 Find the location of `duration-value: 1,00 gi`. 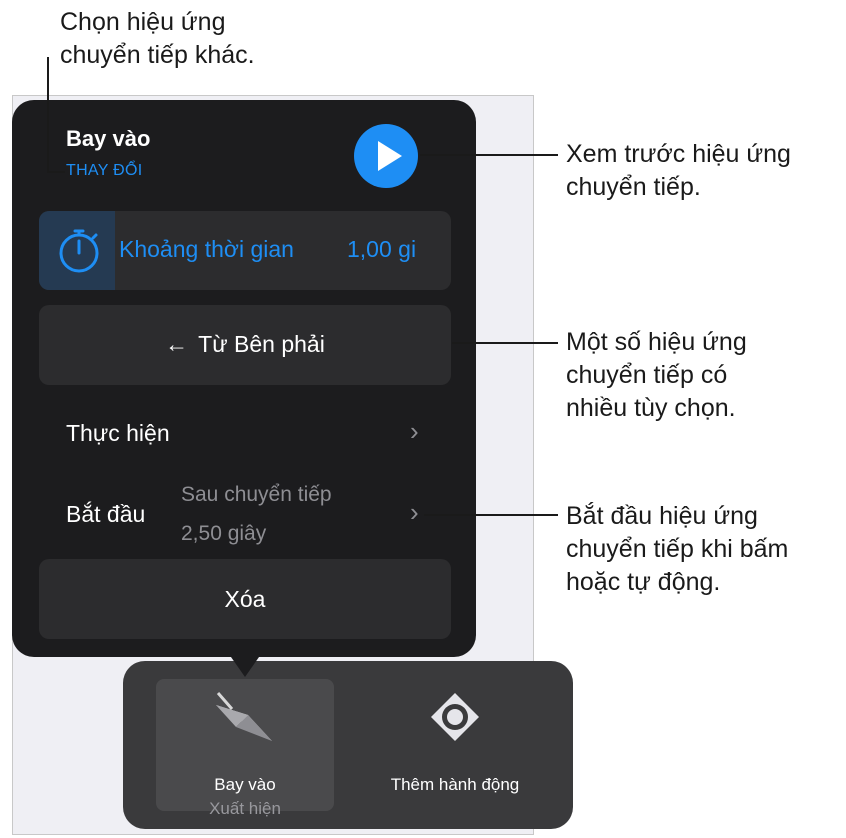

duration-value: 1,00 gi is located at coordinates (382, 249).